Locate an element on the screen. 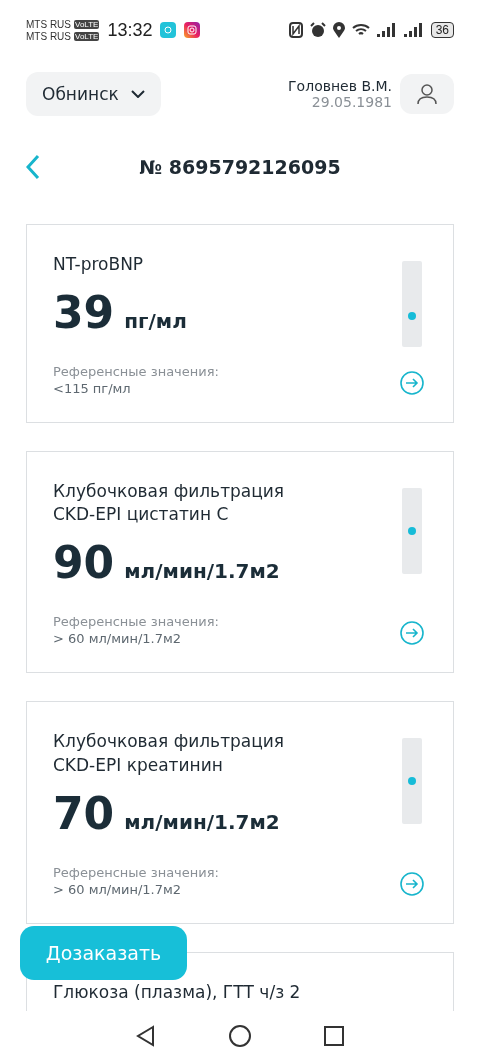 Image resolution: width=480 pixels, height=1061 pixels. test-name: Клубочковая фильтрация CKD-EPI цистатин С is located at coordinates (169, 503).